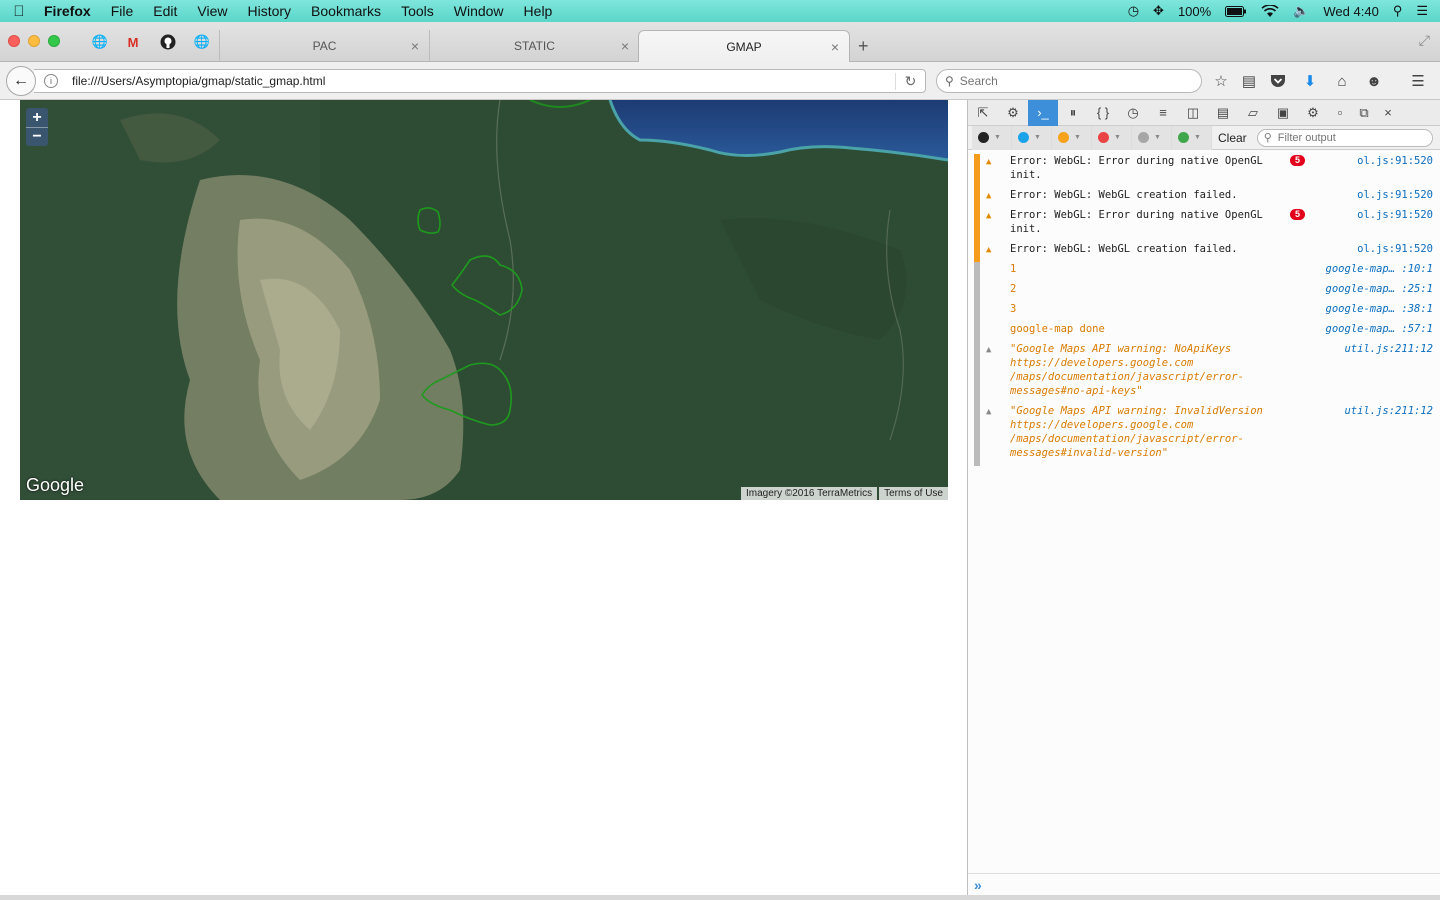 The image size is (1440, 900). I want to click on notification-center-icon: ☰, so click(1422, 11).